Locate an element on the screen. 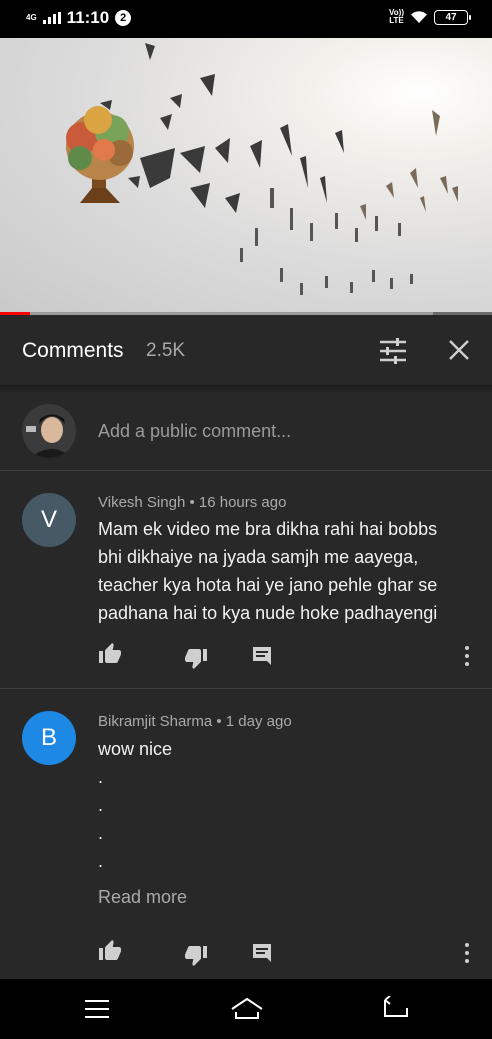 The image size is (492, 1039). author-name: Vikesh Singh is located at coordinates (141, 502).